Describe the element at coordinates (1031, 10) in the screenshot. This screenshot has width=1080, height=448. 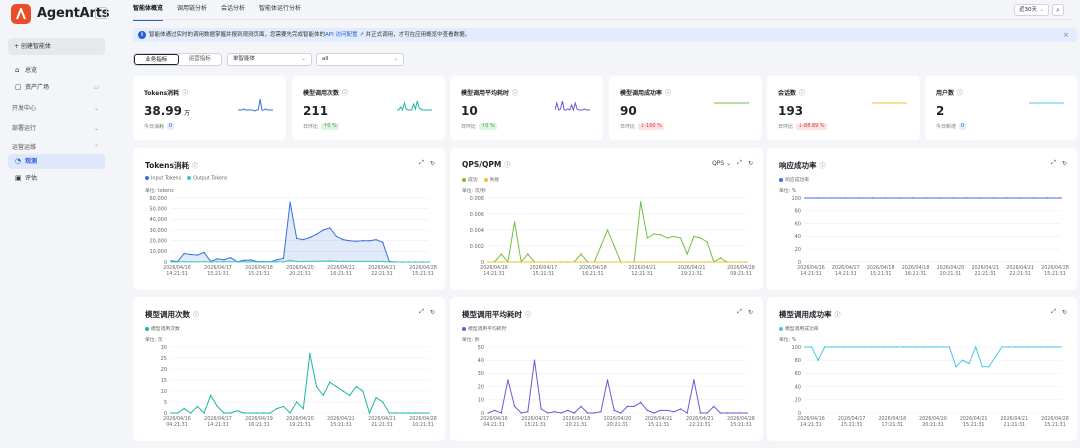
I see `time-range-select: 近30天 ⌄` at that location.